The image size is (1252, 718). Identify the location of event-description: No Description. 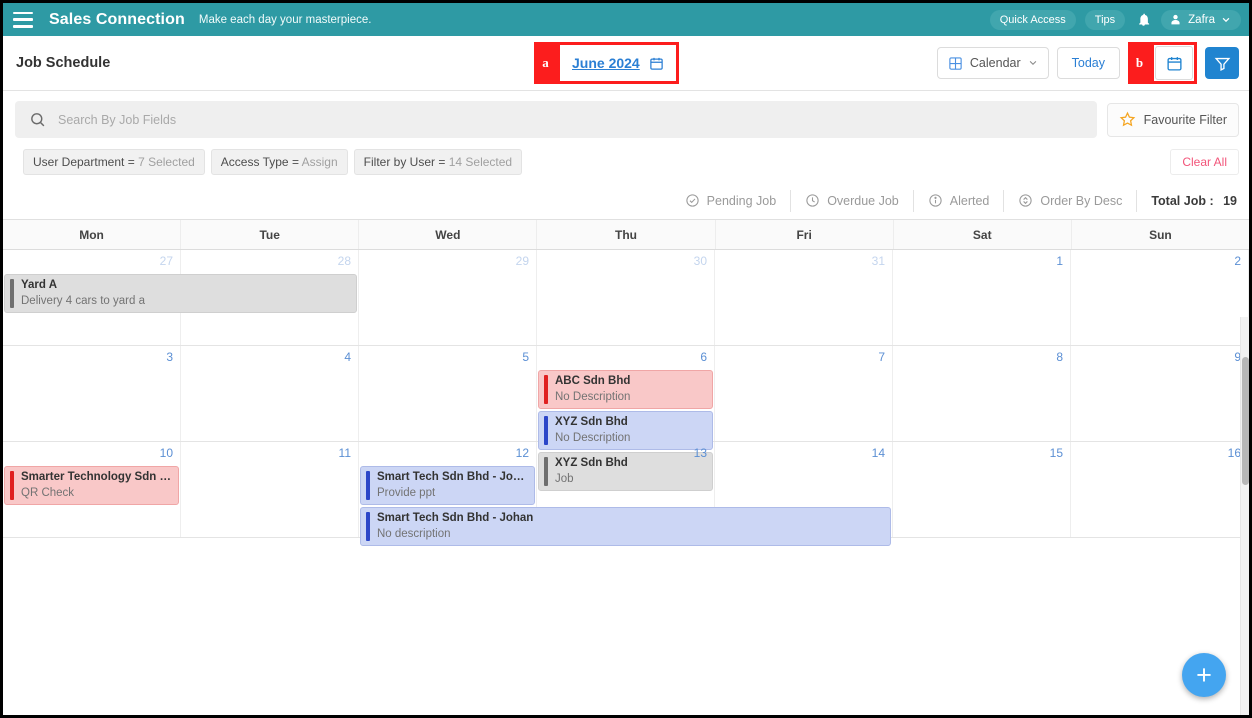
(593, 397).